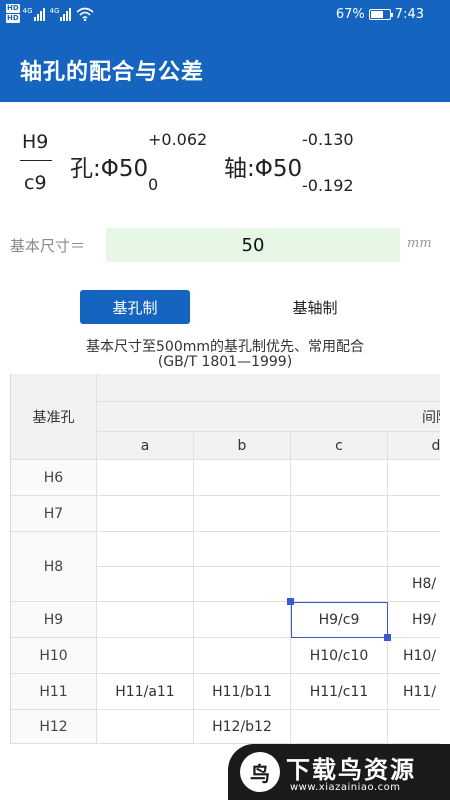  Describe the element at coordinates (339, 656) in the screenshot. I see `cell-h10-c: H10/c10` at that location.